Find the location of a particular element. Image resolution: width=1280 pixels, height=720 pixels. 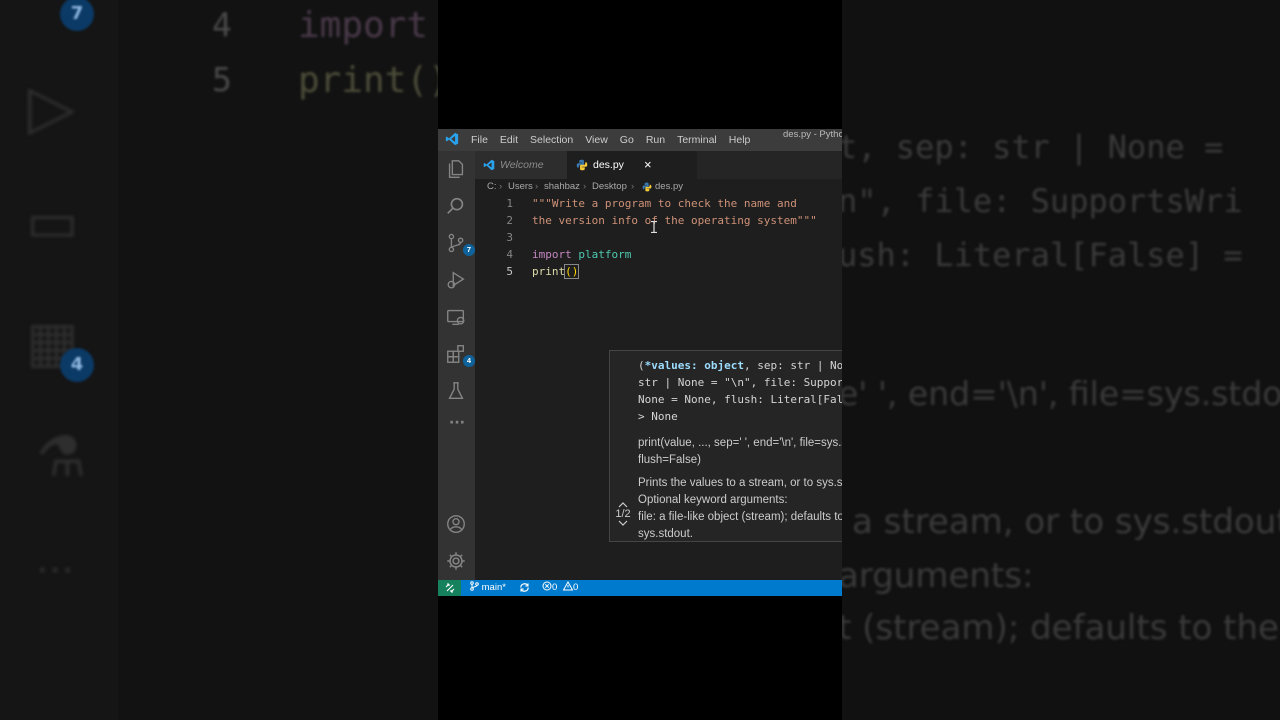

tab-bar: Welcome des.py × is located at coordinates (658, 165).